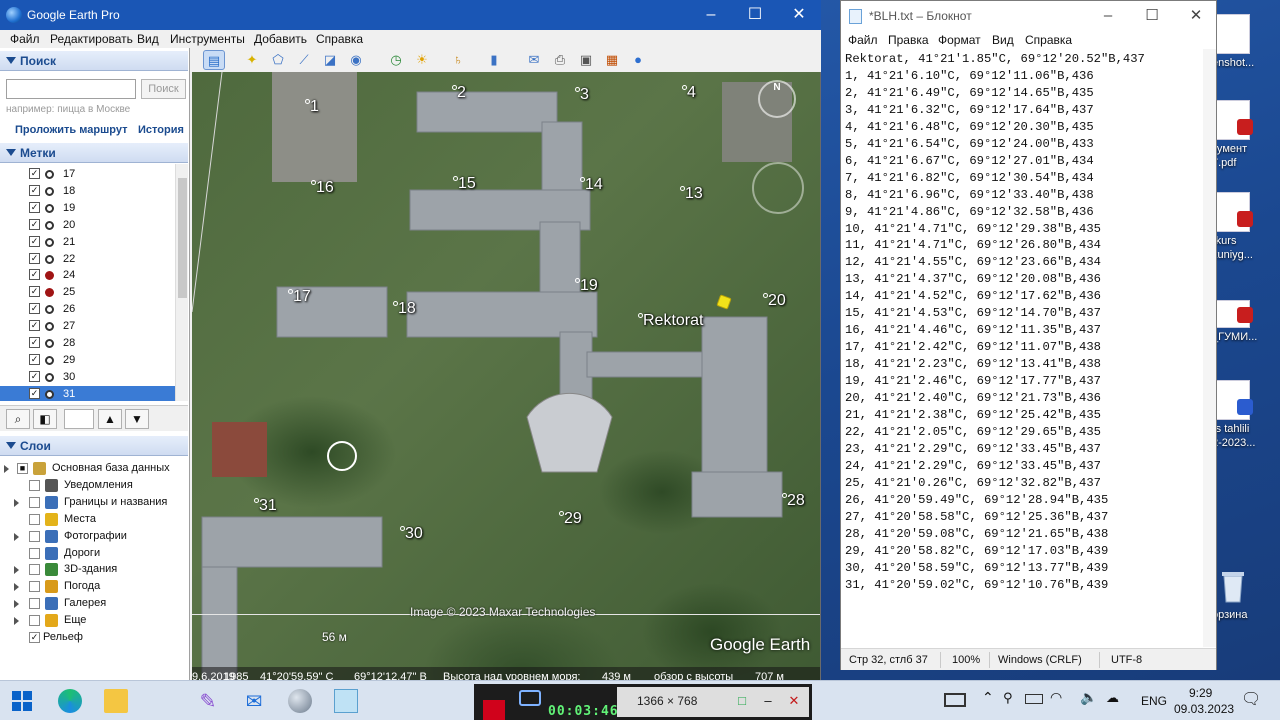 The image size is (1280, 720). I want to click on add-polygon-icon: ⬠, so click(278, 60).